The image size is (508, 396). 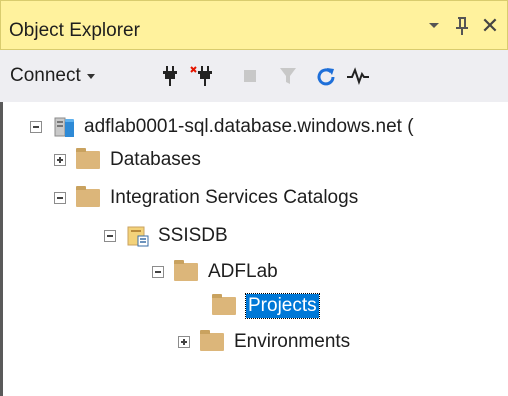 I want to click on projects-label: Projects, so click(x=282, y=306).